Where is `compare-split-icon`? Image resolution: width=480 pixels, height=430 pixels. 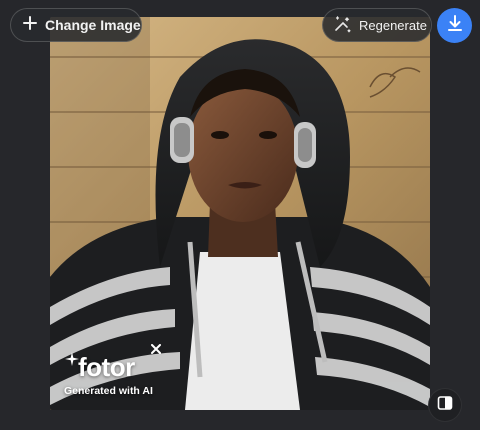
compare-split-icon is located at coordinates (445, 405).